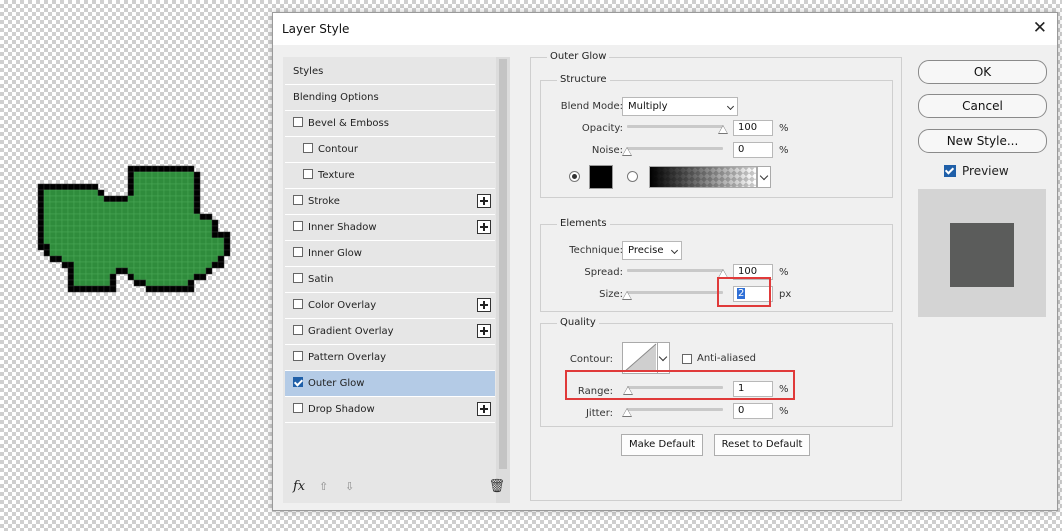 This screenshot has width=1062, height=531. I want to click on size-label: Size:, so click(611, 294).